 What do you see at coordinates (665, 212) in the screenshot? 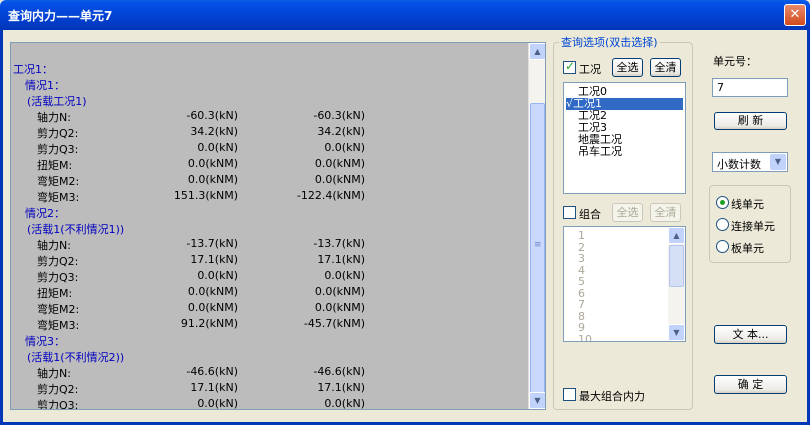
I see `combo-clear-all-button: 全清` at bounding box center [665, 212].